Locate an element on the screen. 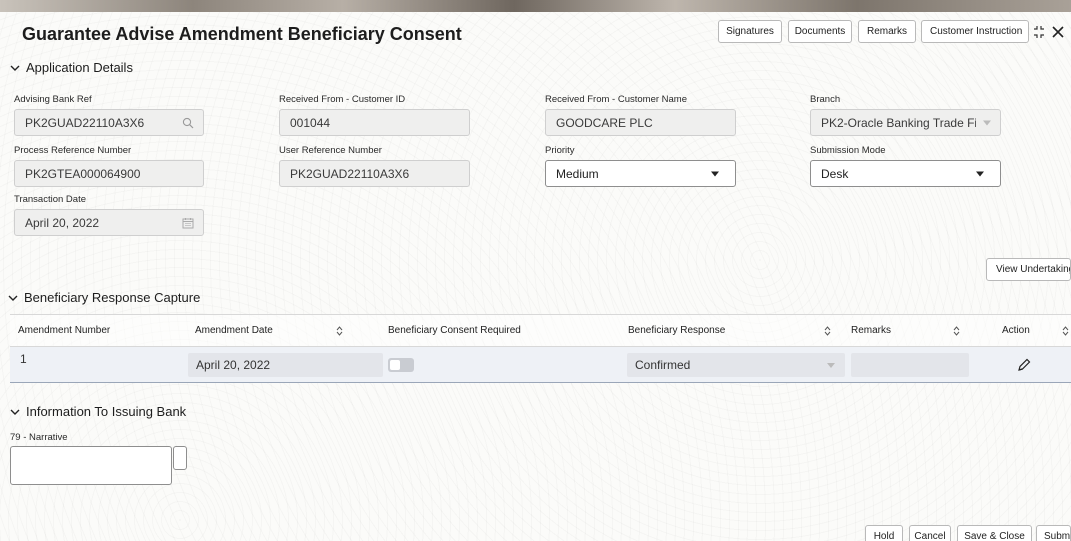 This screenshot has height=541, width=1071. issuing-bank-header: Information To Issuing Bank is located at coordinates (98, 411).